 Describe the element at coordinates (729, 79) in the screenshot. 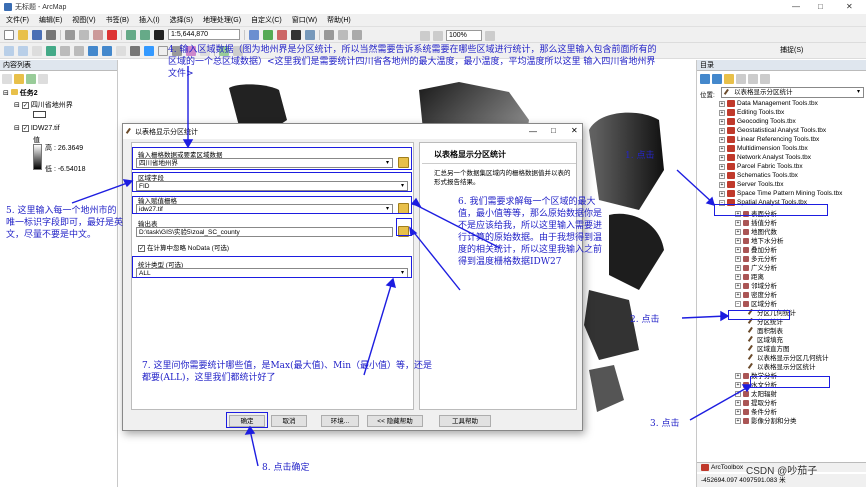

I see `catalog-up-icon` at that location.